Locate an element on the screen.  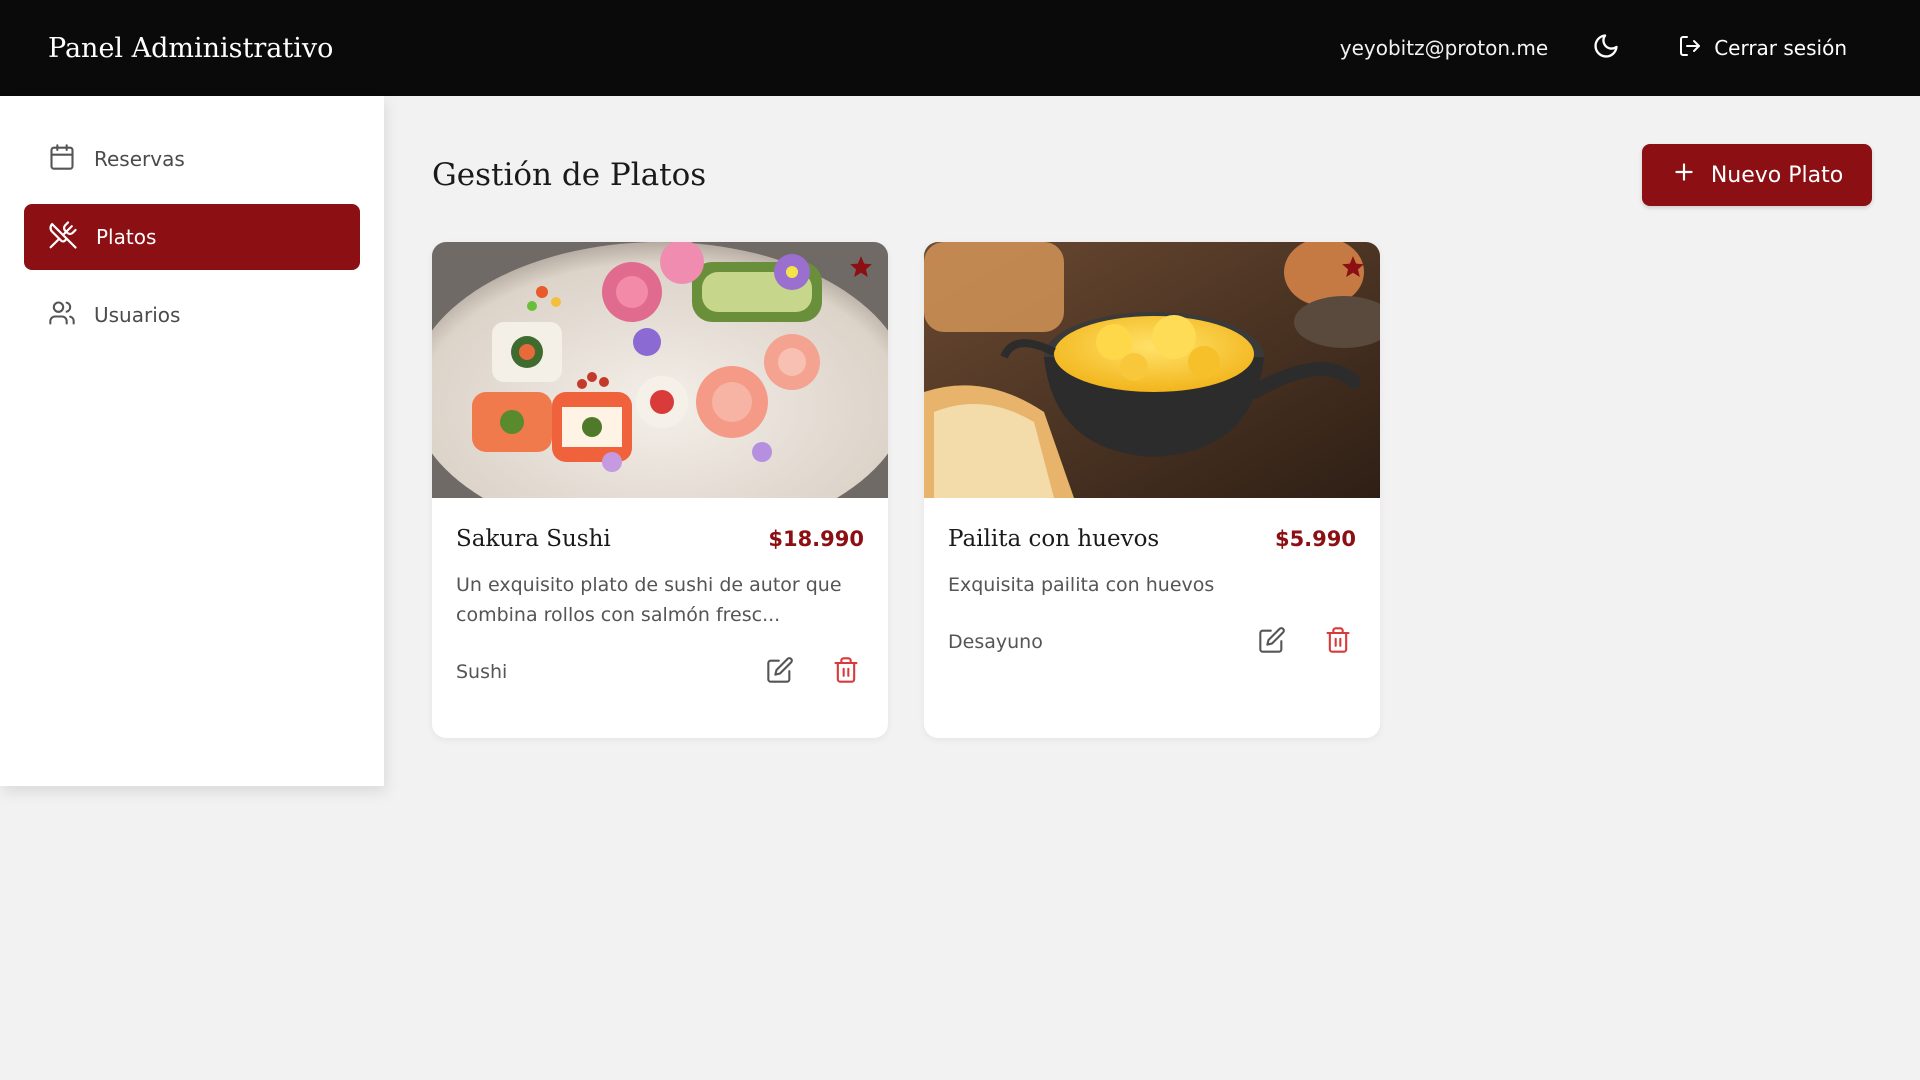
dish-card-footer: Desayuno is located at coordinates (1152, 642).